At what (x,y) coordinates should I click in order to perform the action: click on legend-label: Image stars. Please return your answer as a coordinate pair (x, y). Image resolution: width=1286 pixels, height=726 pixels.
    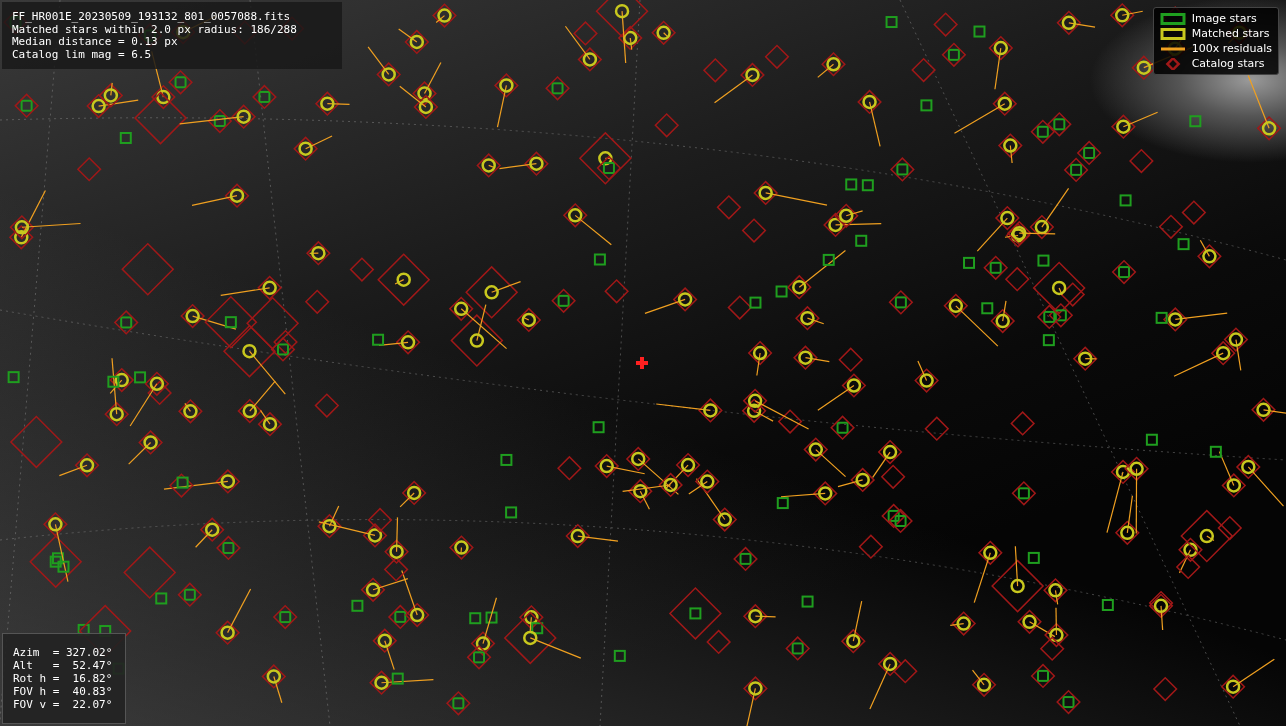
    Looking at the image, I should click on (1224, 18).